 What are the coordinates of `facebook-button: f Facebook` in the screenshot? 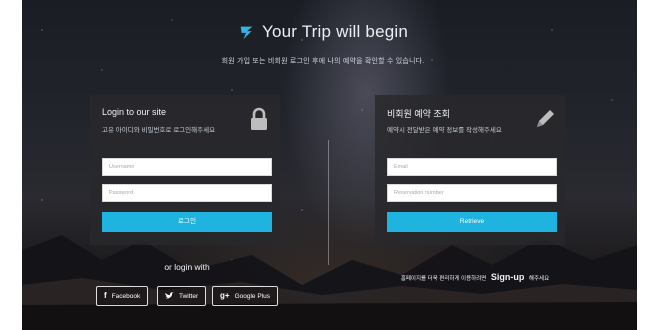 It's located at (122, 296).